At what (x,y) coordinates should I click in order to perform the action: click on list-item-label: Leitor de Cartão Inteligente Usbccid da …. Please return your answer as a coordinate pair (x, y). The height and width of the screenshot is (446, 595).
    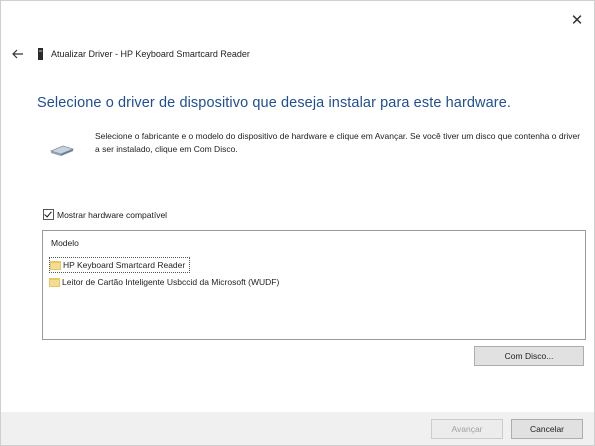
    Looking at the image, I should click on (171, 282).